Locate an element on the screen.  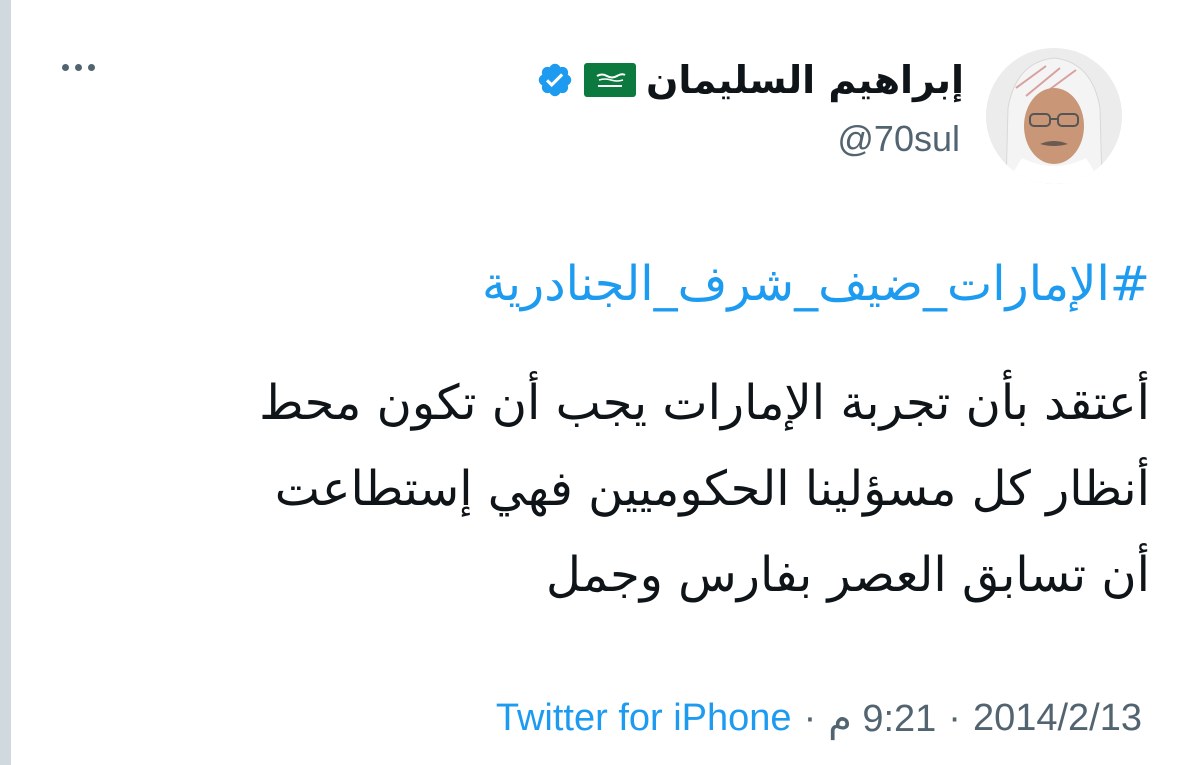
tweet-date: 2014/2/13 is located at coordinates (1057, 718).